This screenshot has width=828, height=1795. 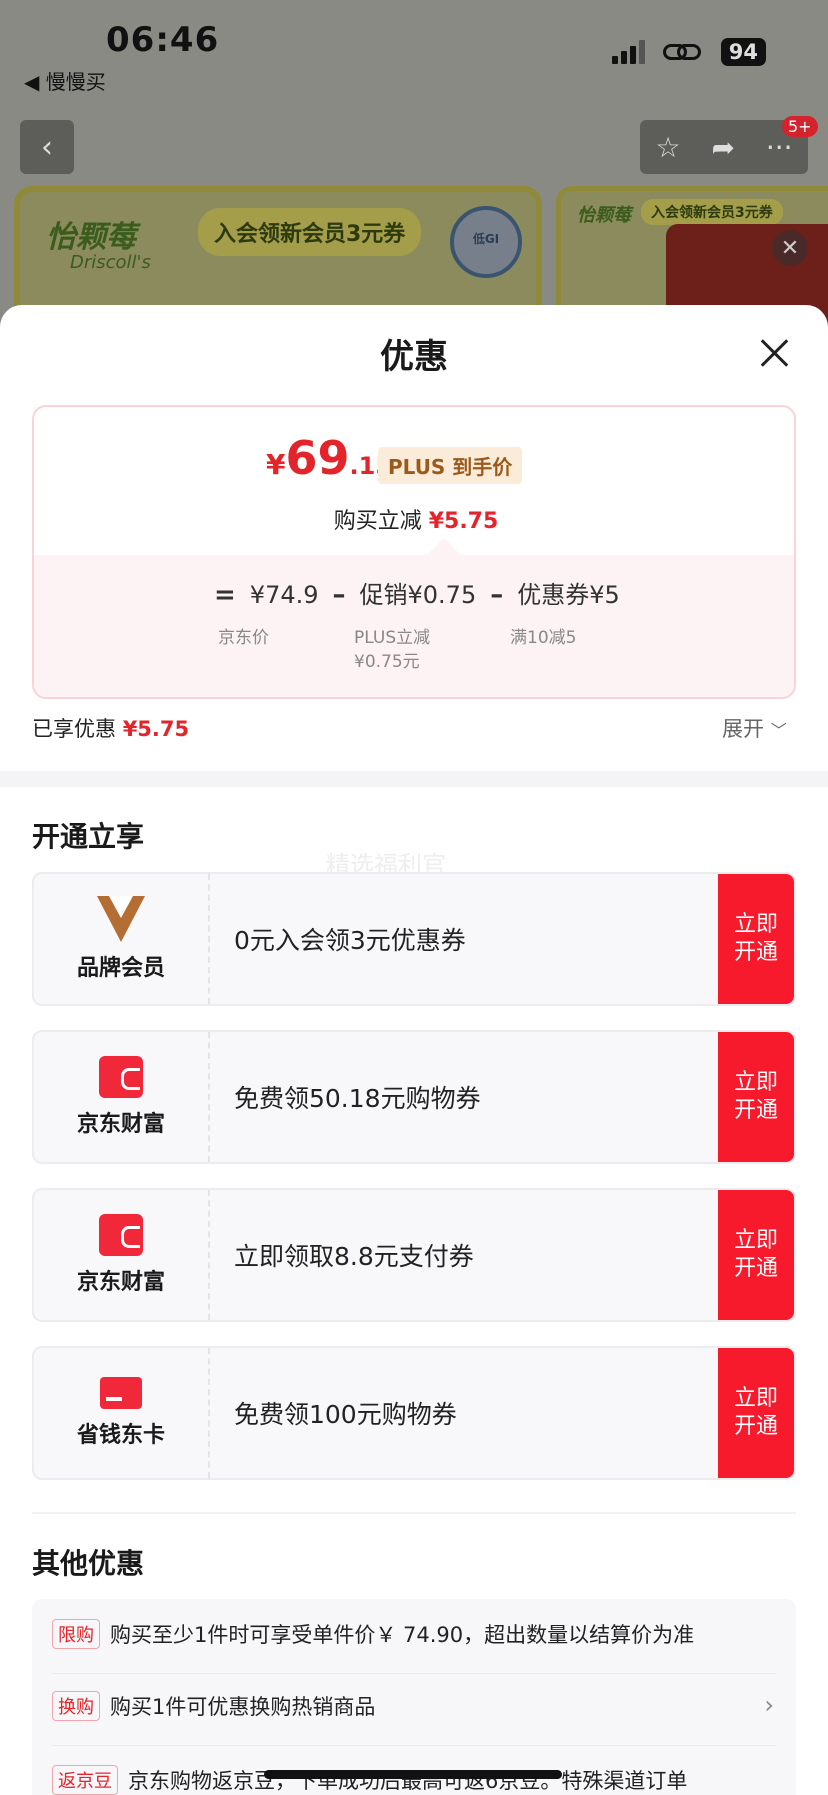 What do you see at coordinates (76, 1706) in the screenshot?
I see `offer-tag: 换购` at bounding box center [76, 1706].